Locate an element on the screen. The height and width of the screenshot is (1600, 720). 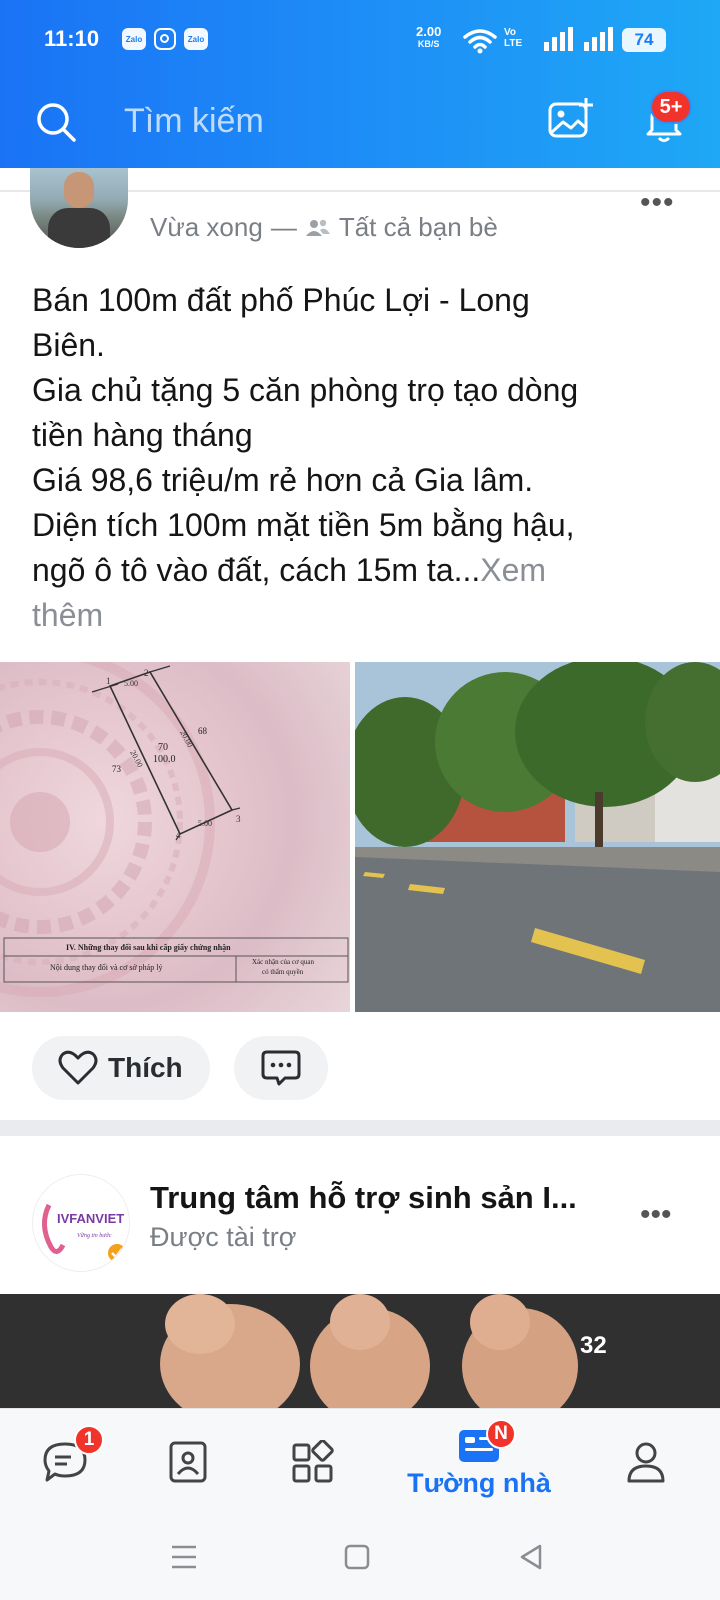
plot-number: 70 is located at coordinates (163, 747).